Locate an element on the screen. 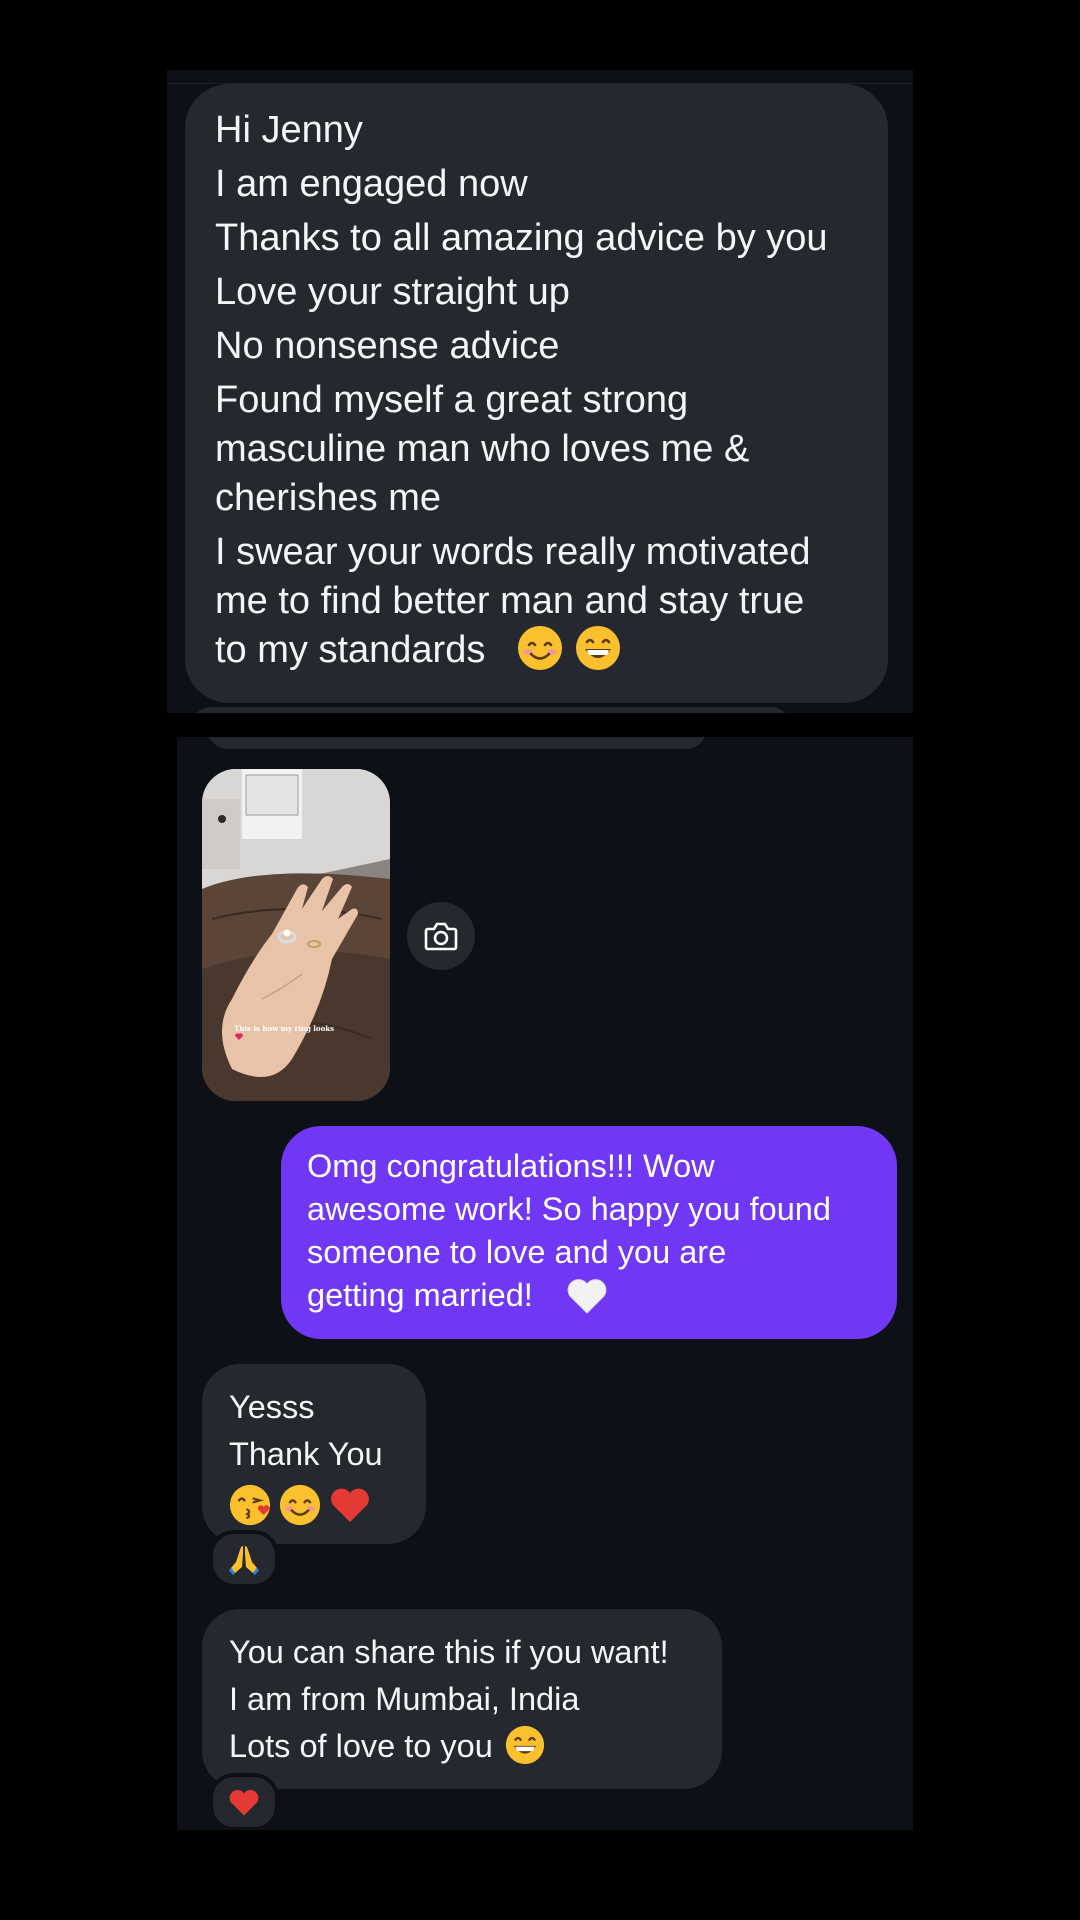 This screenshot has height=1920, width=1080. message-line: I am from Mumbai, India is located at coordinates (404, 1699).